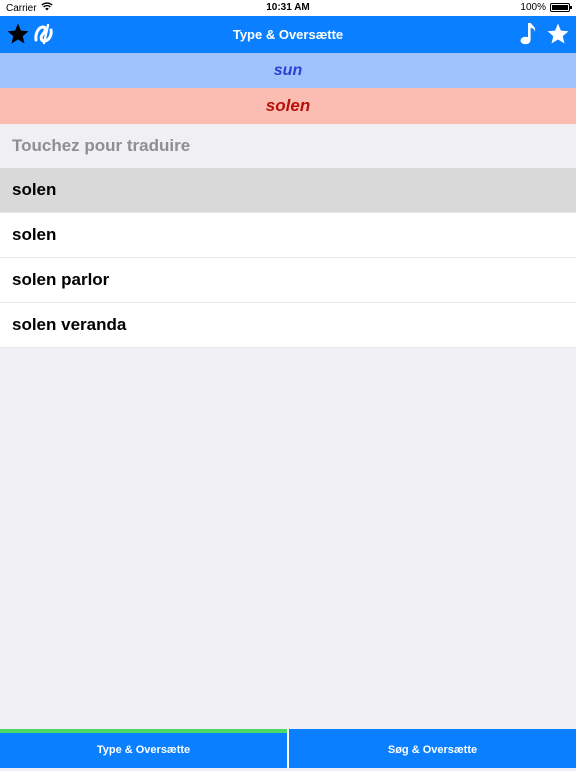 The height and width of the screenshot is (771, 576). I want to click on list-item: solen parlor, so click(288, 280).